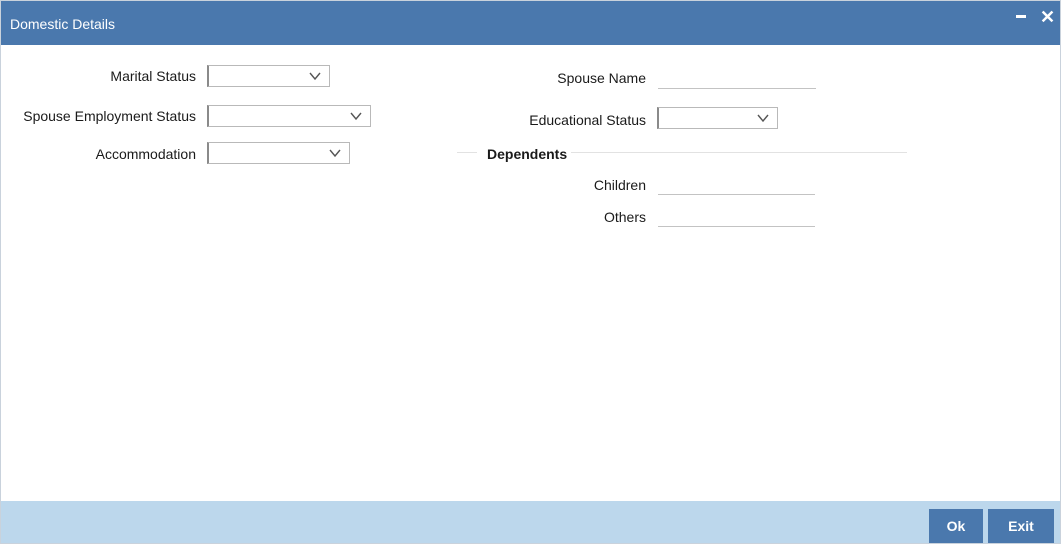 This screenshot has width=1061, height=544. I want to click on exit-button: Exit, so click(1021, 526).